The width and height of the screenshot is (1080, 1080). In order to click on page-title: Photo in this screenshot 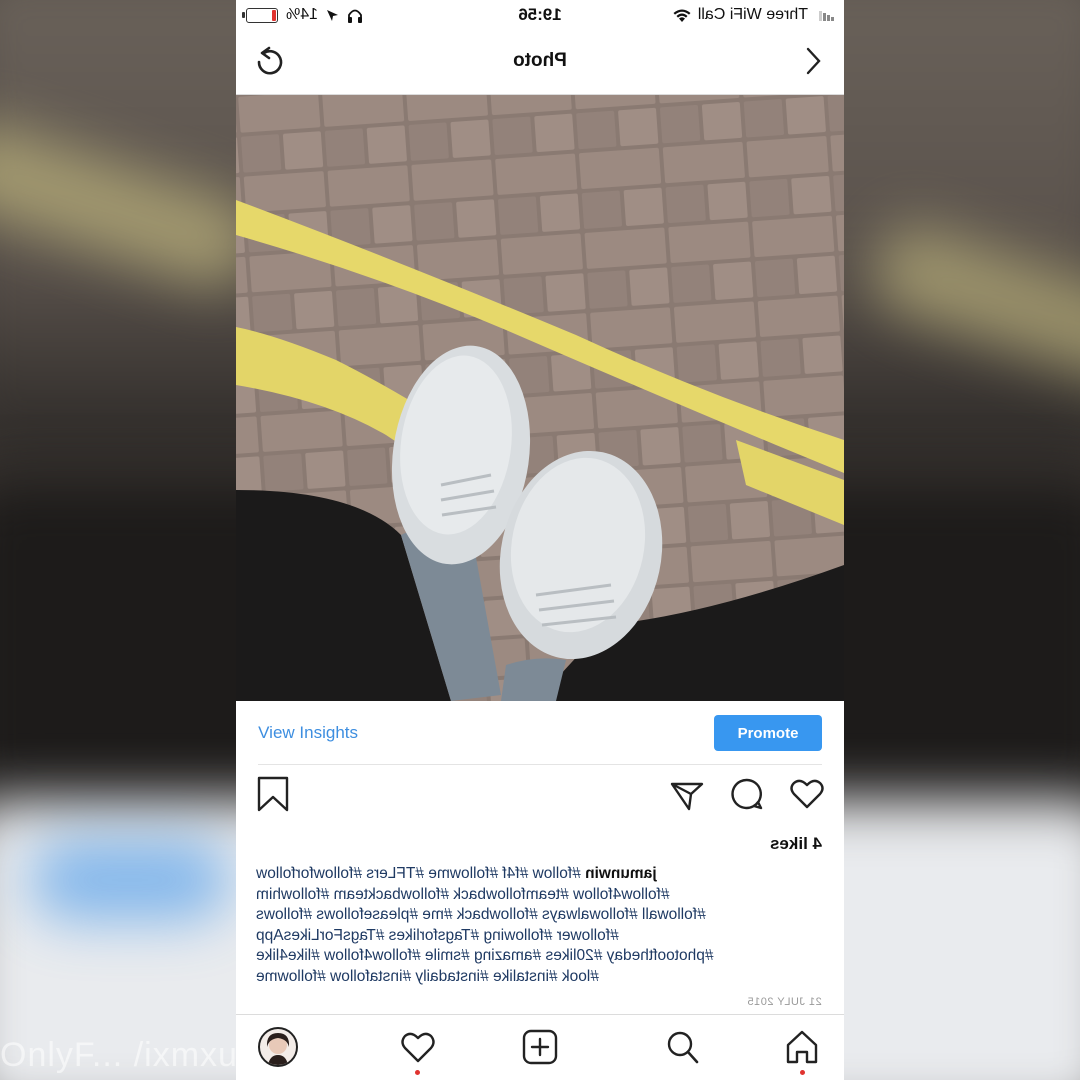, I will do `click(540, 60)`.